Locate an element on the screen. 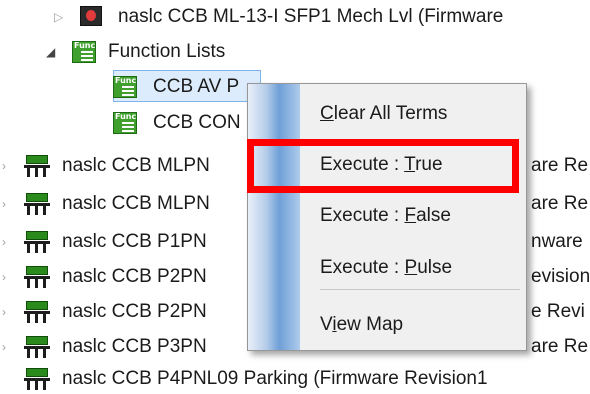 The image size is (590, 394). menu-item-label: alse is located at coordinates (433, 215).